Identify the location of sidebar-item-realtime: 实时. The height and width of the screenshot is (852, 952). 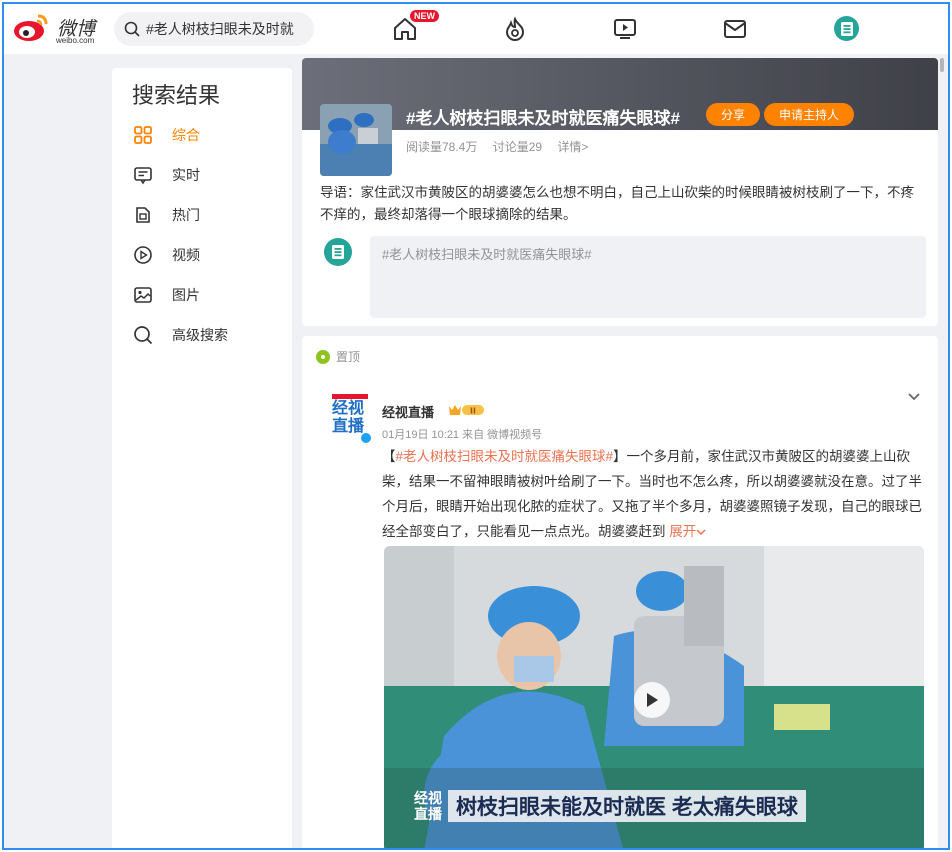
(166, 175).